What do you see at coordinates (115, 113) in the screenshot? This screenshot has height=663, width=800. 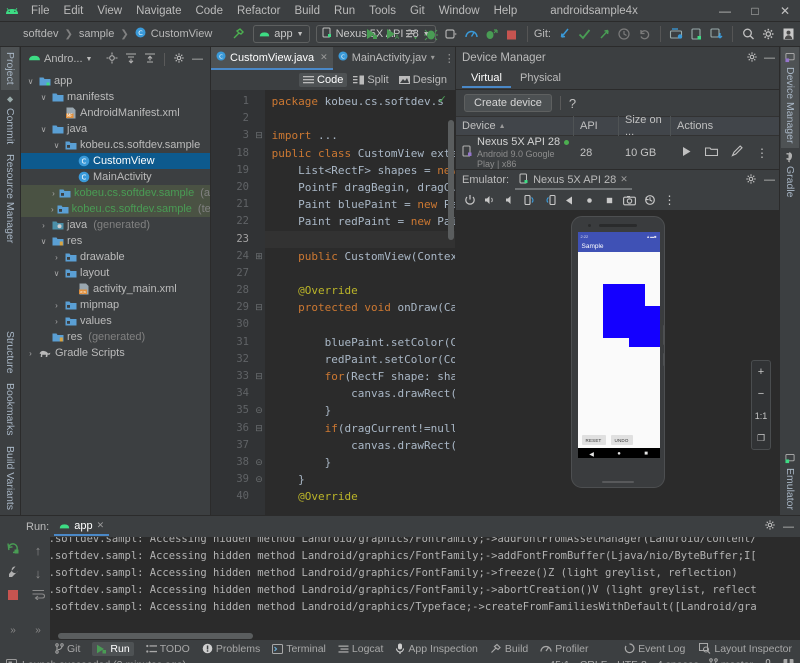 I see `tree-node-androidmanifest-xml: MF AndroidManifest.xml` at bounding box center [115, 113].